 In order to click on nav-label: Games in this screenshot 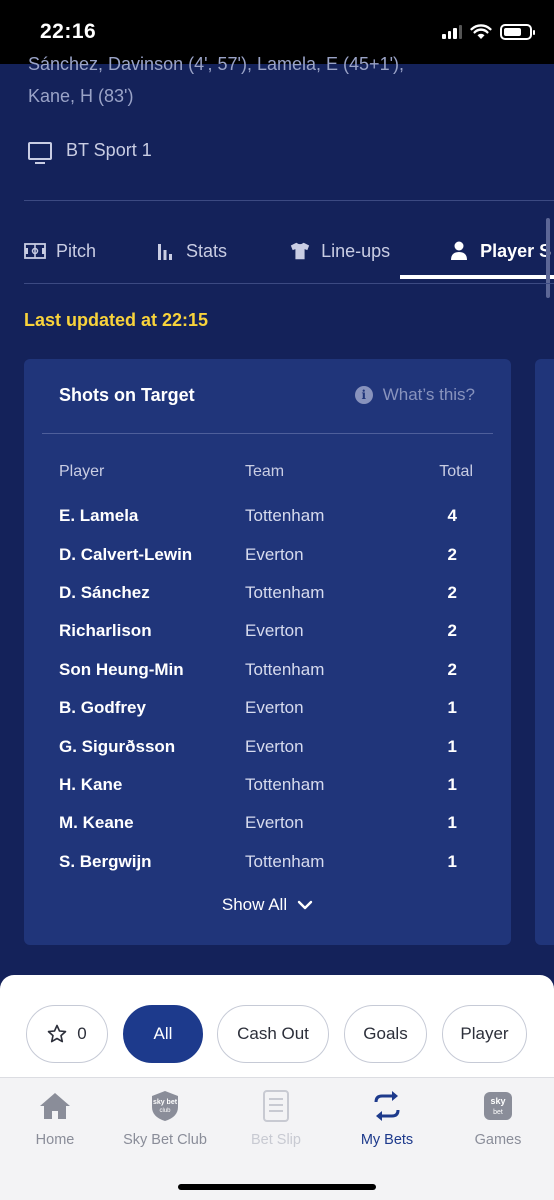, I will do `click(498, 1140)`.